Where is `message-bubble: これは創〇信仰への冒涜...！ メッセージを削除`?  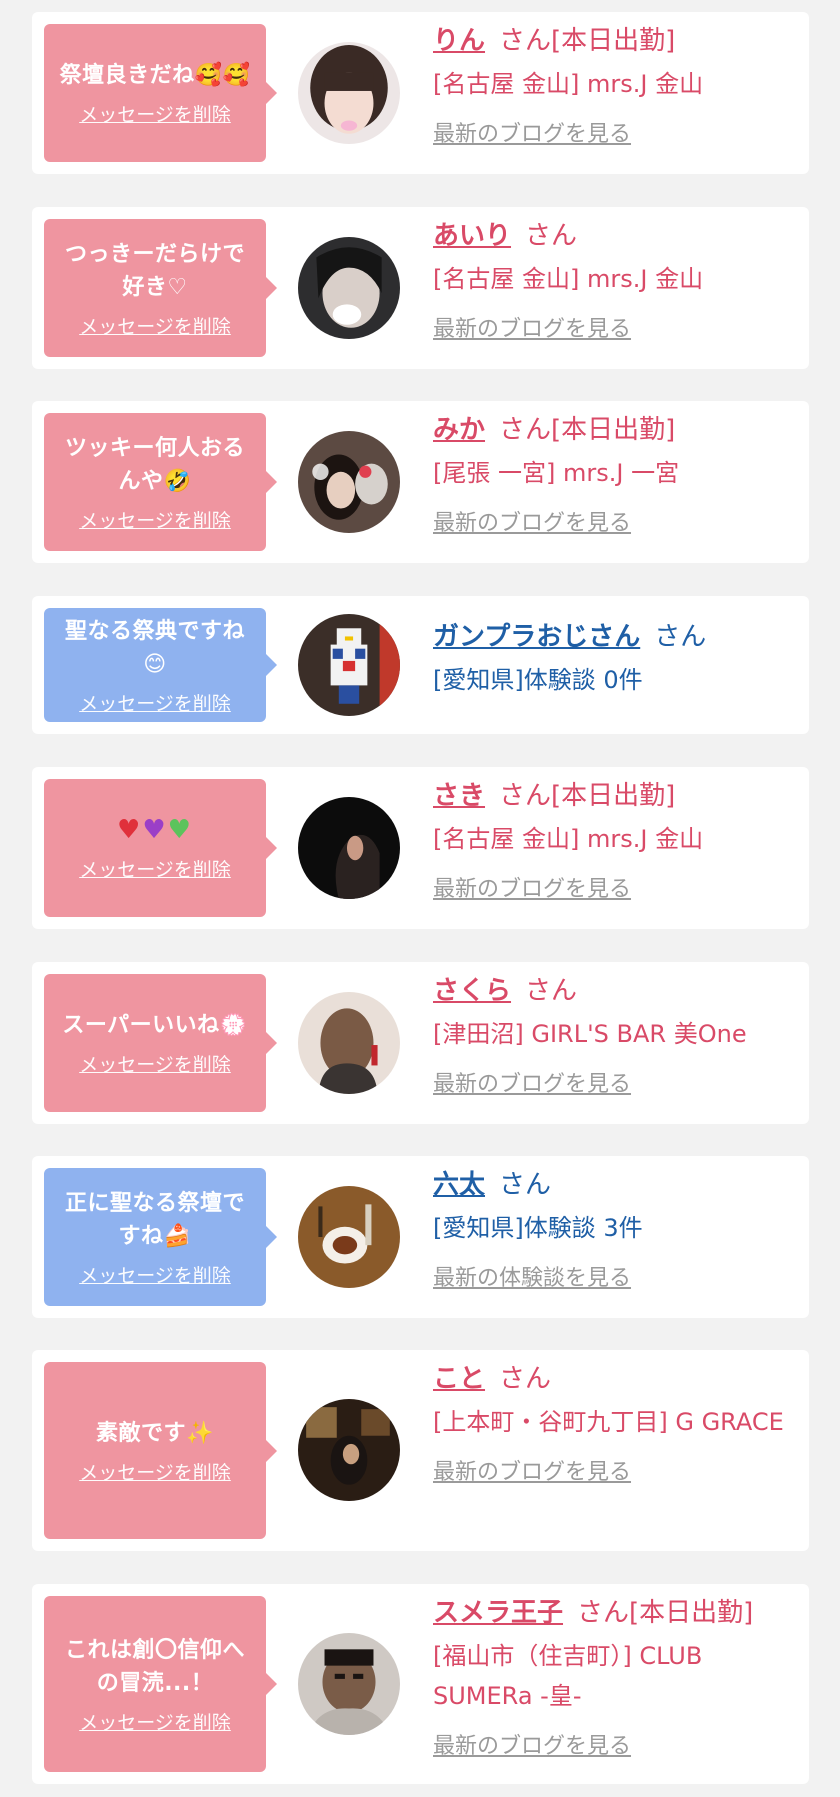 message-bubble: これは創〇信仰への冒涜...！ メッセージを削除 is located at coordinates (160, 1684).